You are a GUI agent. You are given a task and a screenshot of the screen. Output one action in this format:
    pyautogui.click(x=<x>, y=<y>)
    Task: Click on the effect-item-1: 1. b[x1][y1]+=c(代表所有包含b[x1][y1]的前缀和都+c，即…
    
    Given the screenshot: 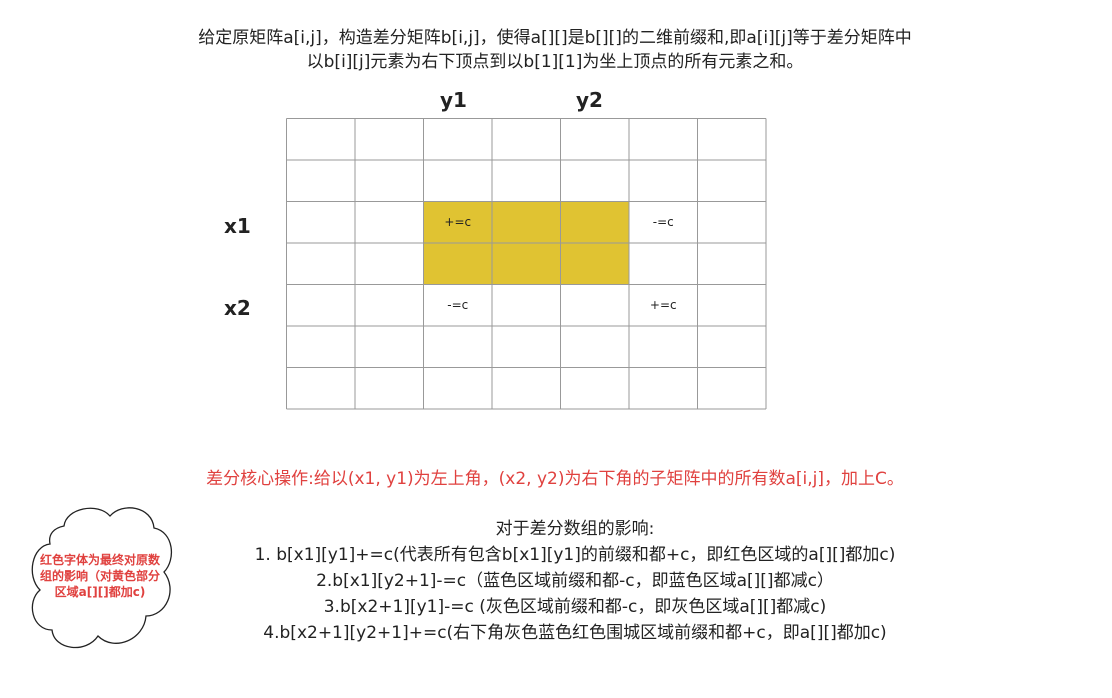 What is the action you would take?
    pyautogui.click(x=575, y=555)
    